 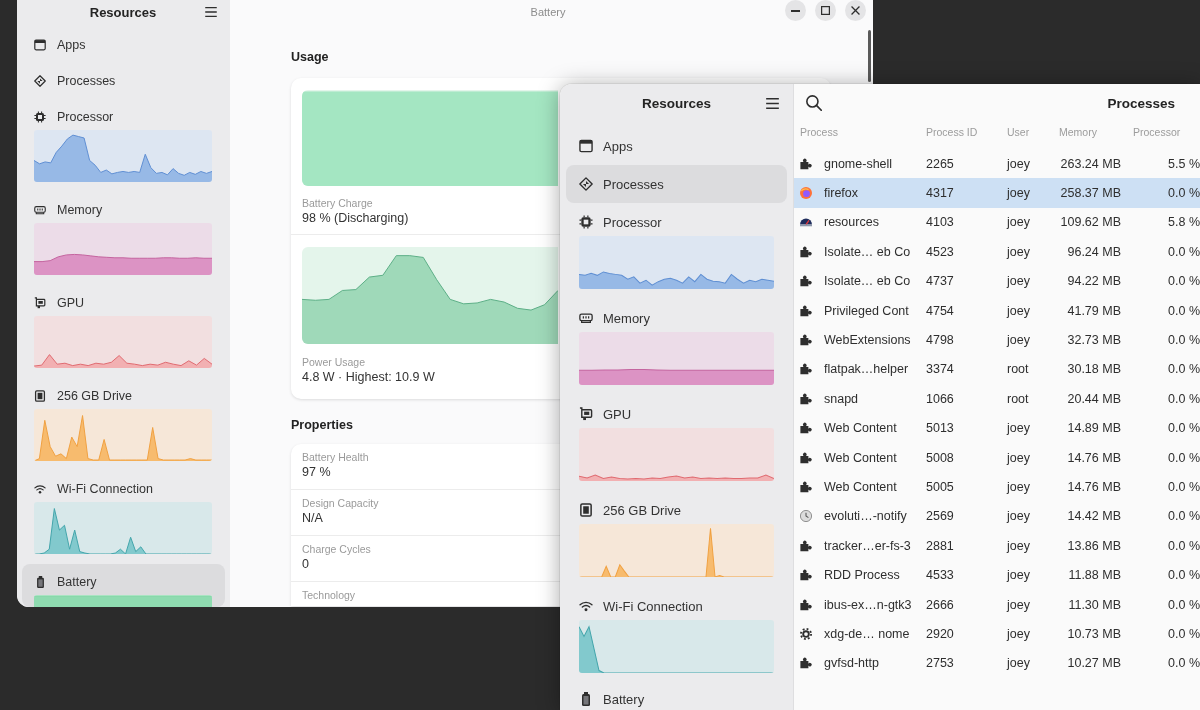 I want to click on minimize-button, so click(x=795, y=10).